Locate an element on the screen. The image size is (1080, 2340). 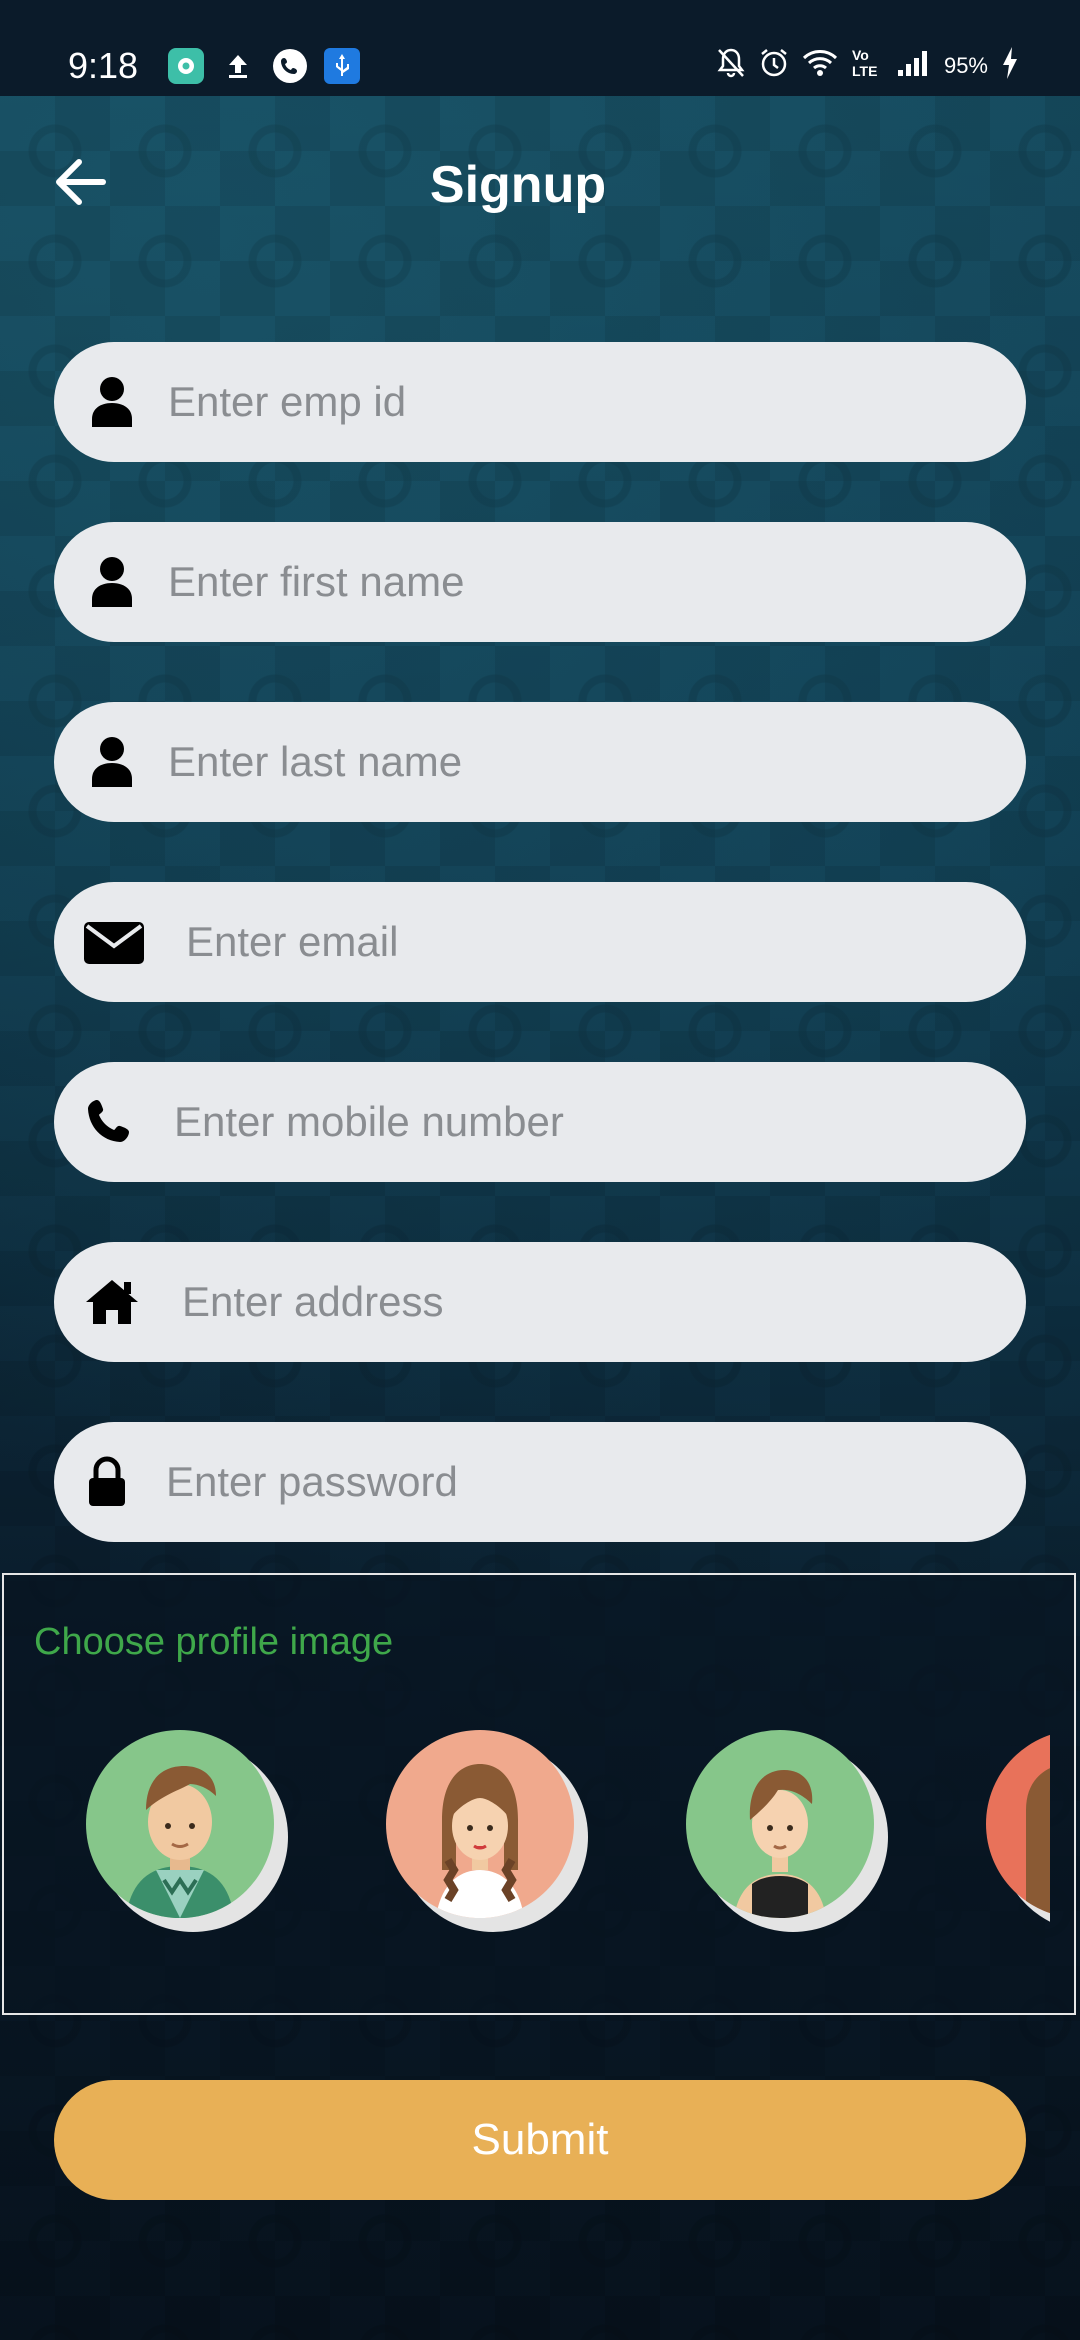
profile-image-label: Choose profile image is located at coordinates (214, 1642).